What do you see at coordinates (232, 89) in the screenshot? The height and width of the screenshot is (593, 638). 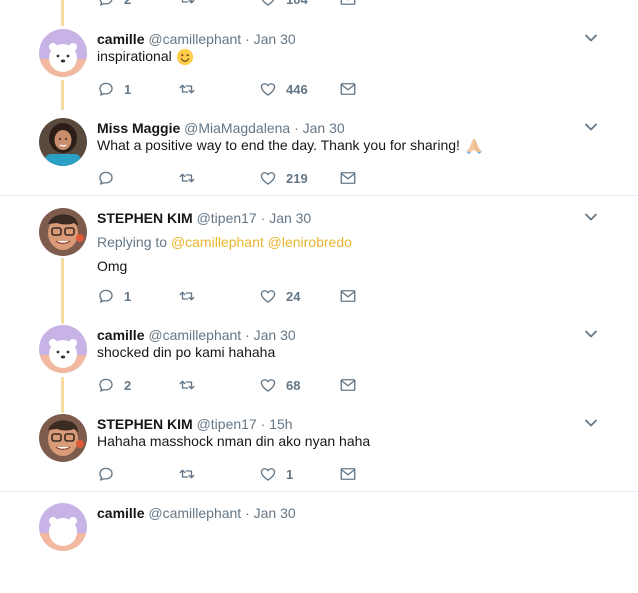 I see `tweet-actions: 1 446` at bounding box center [232, 89].